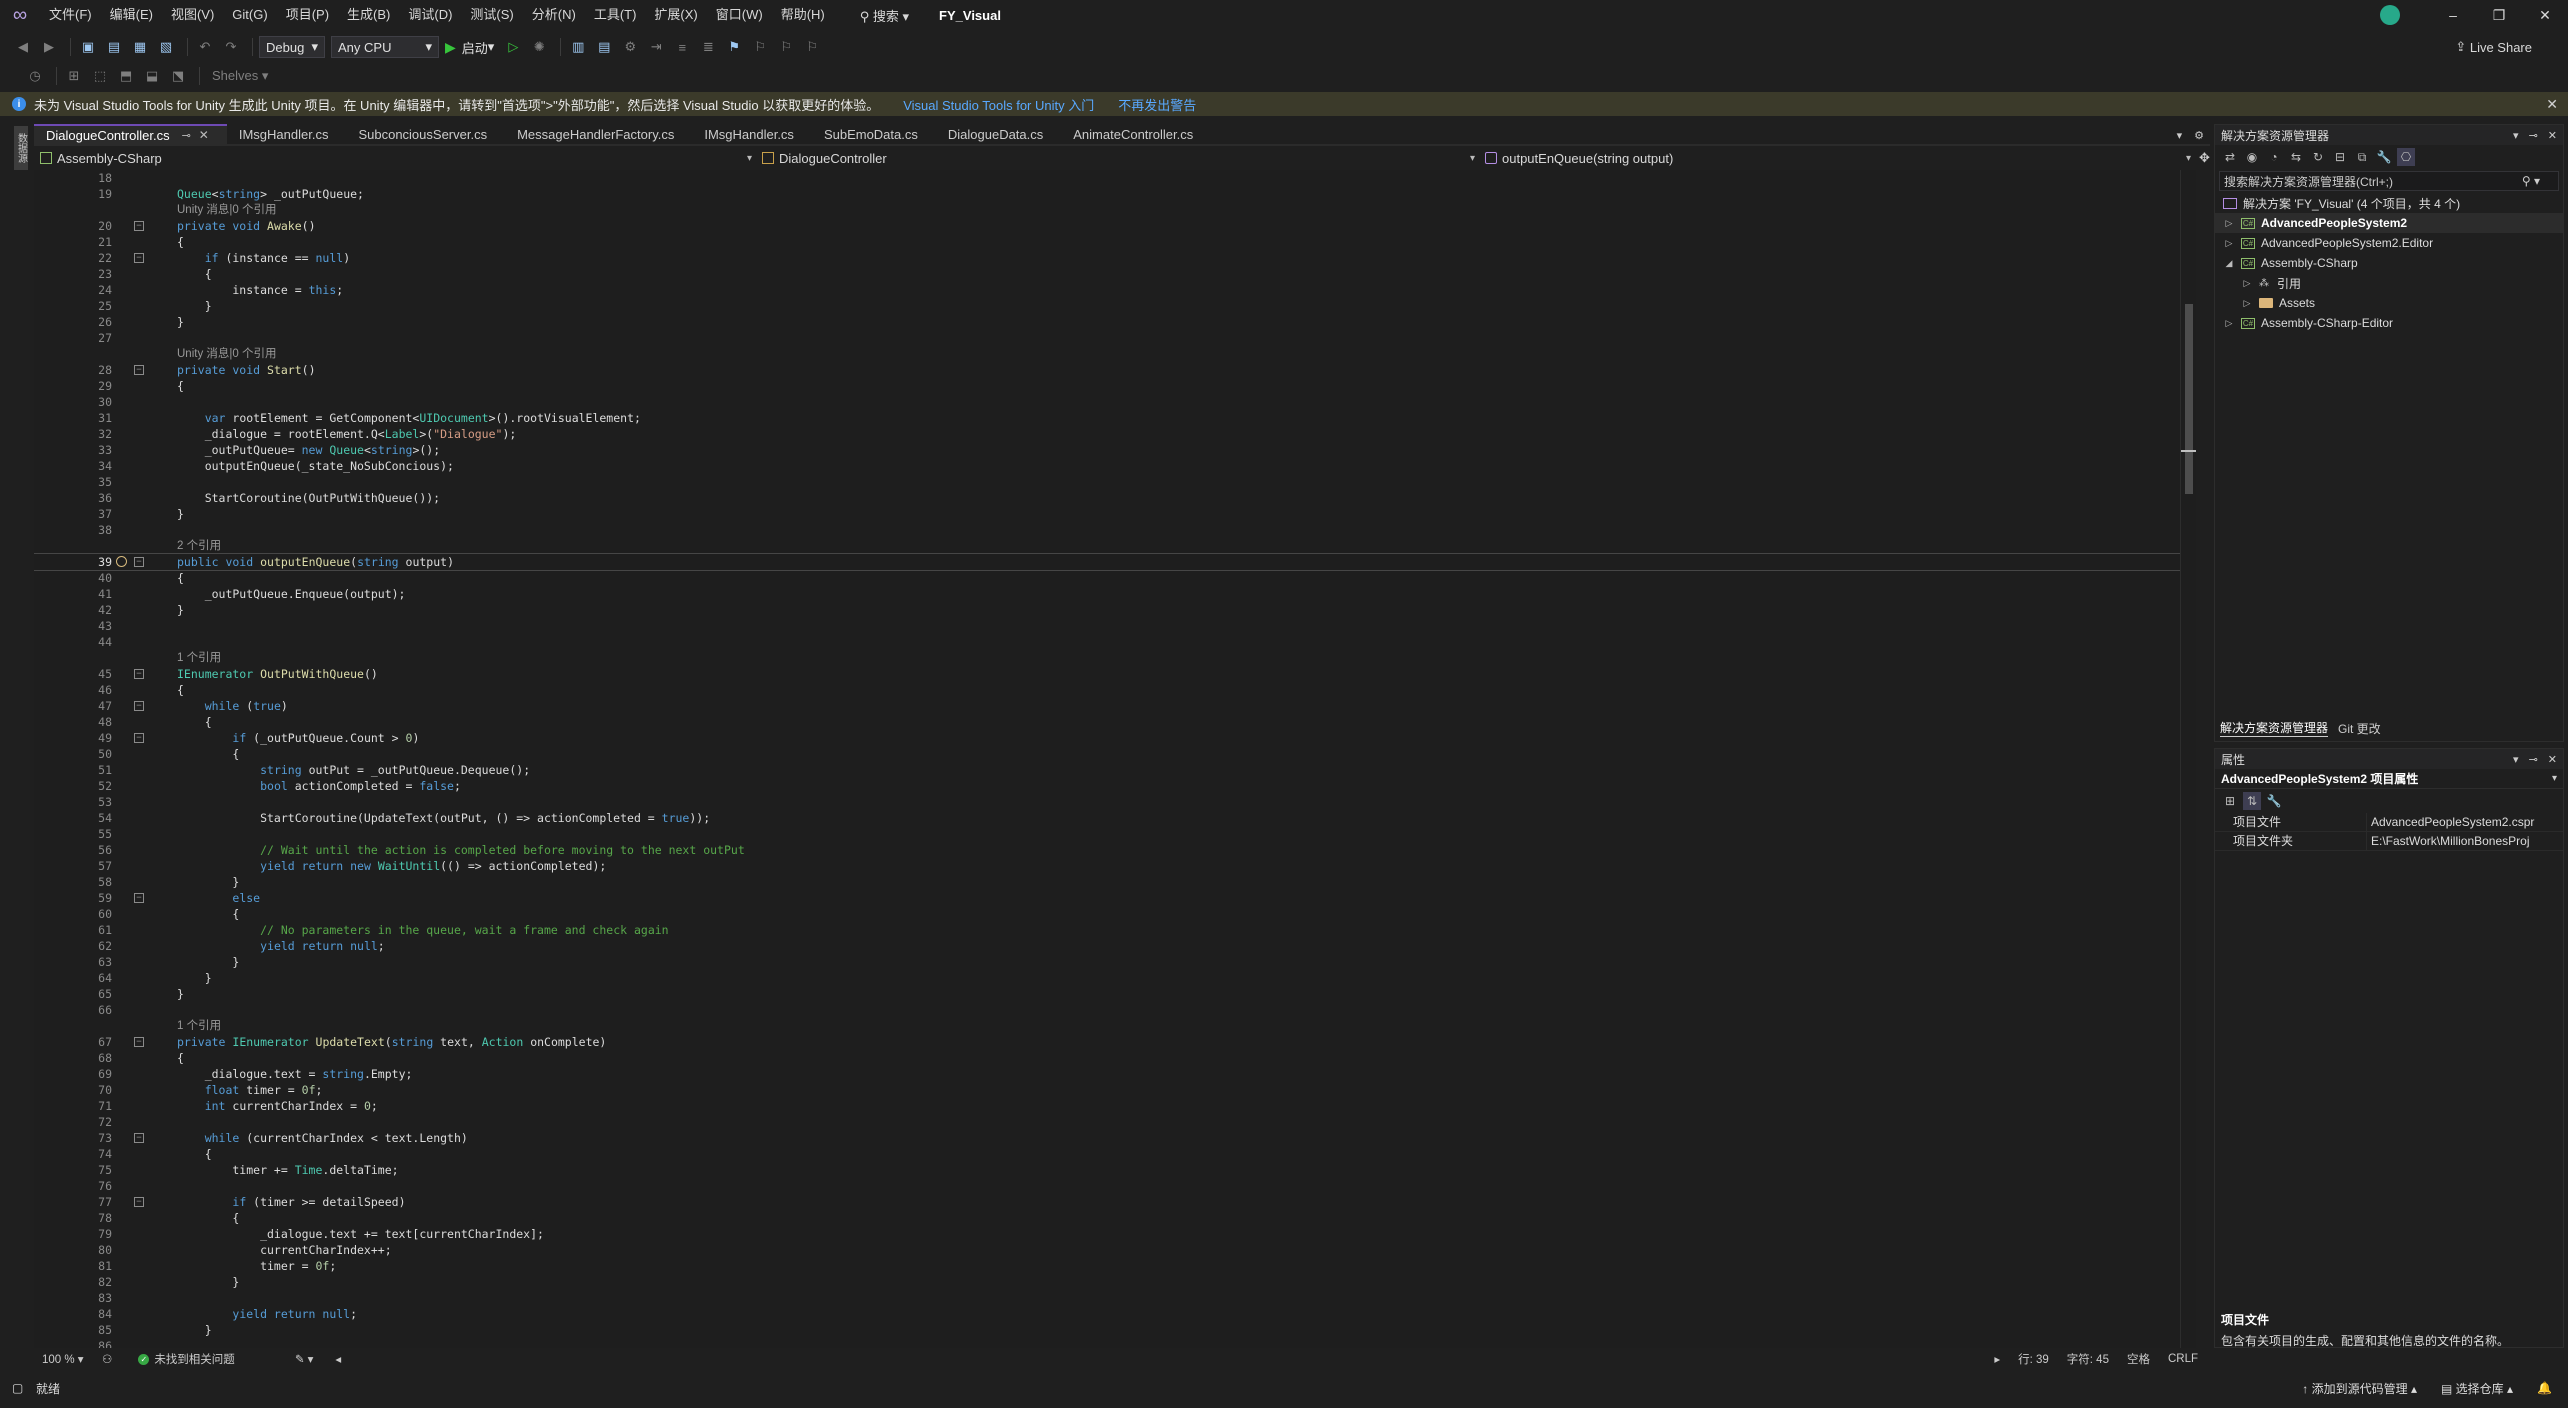 The height and width of the screenshot is (1408, 2568). Describe the element at coordinates (1115, 386) in the screenshot. I see `code-line: 29 {` at that location.